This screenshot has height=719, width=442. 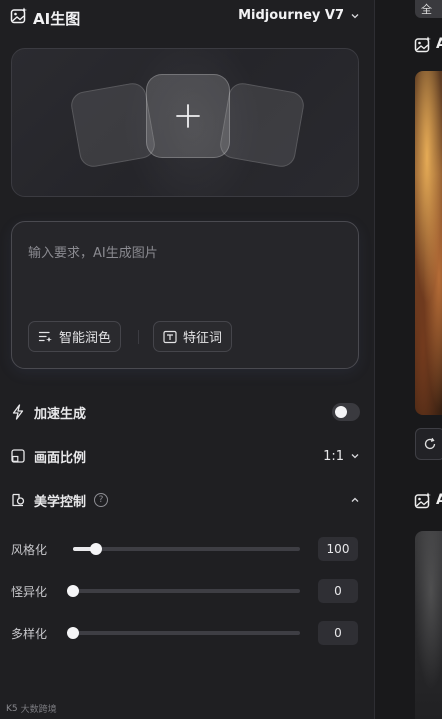 I want to click on stylize-slider-row: 风格化 100, so click(x=185, y=549).